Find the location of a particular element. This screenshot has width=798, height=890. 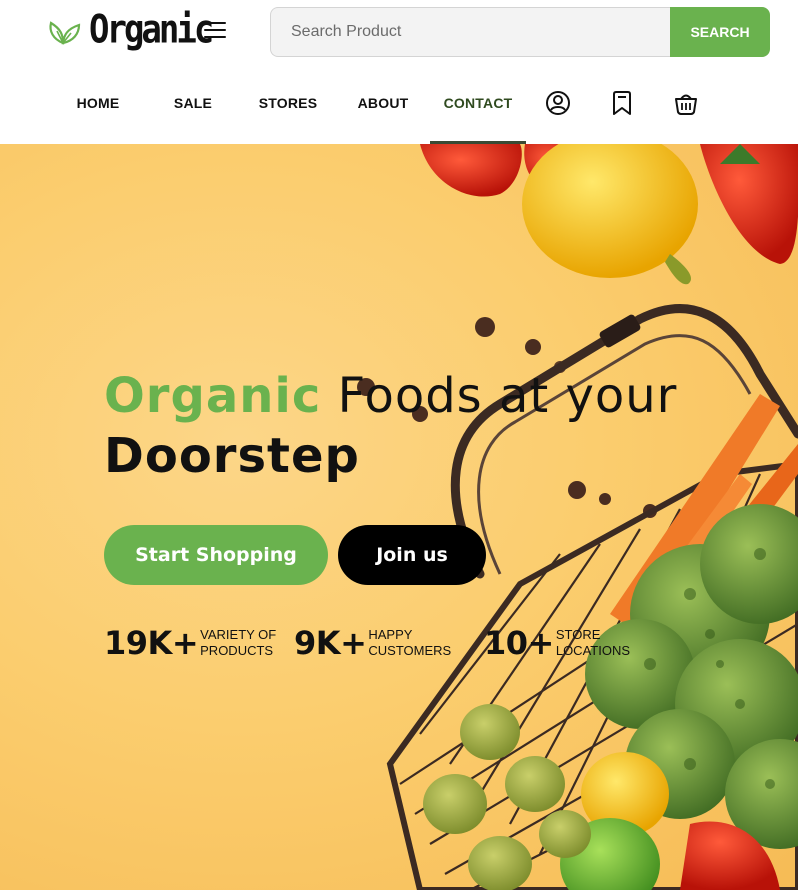

stat-number: 19K+ is located at coordinates (151, 643).